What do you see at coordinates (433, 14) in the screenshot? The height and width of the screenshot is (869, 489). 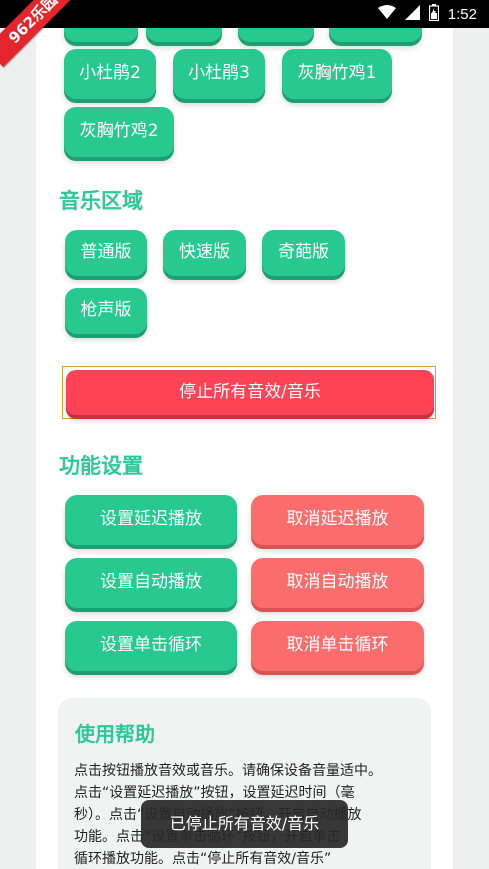 I see `battery-icon` at bounding box center [433, 14].